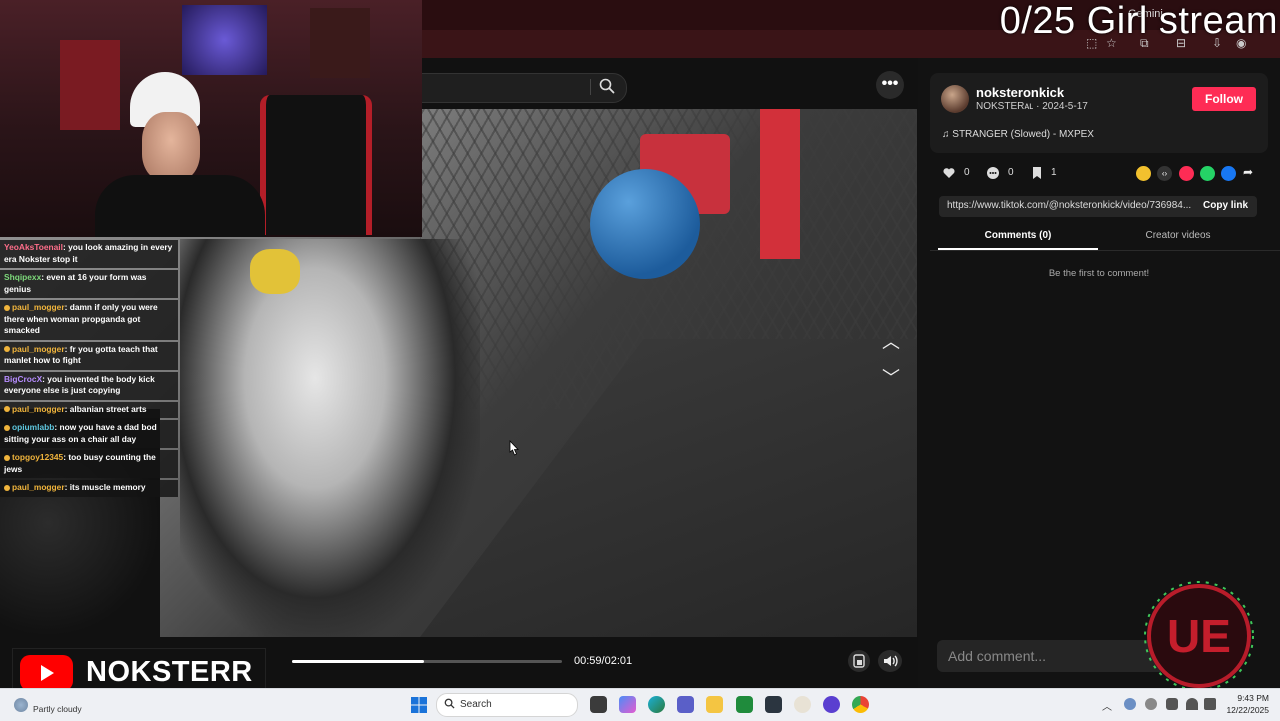 The width and height of the screenshot is (1280, 721). What do you see at coordinates (89, 464) in the screenshot?
I see `chat-message: topgoy12345: too busy counting the jews` at bounding box center [89, 464].